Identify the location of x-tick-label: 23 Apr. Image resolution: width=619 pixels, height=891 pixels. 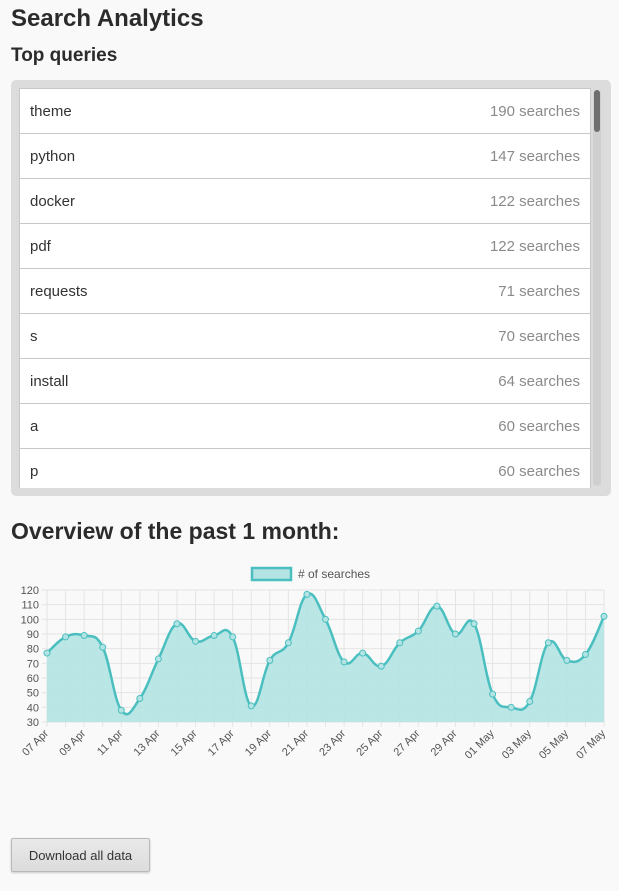
(332, 742).